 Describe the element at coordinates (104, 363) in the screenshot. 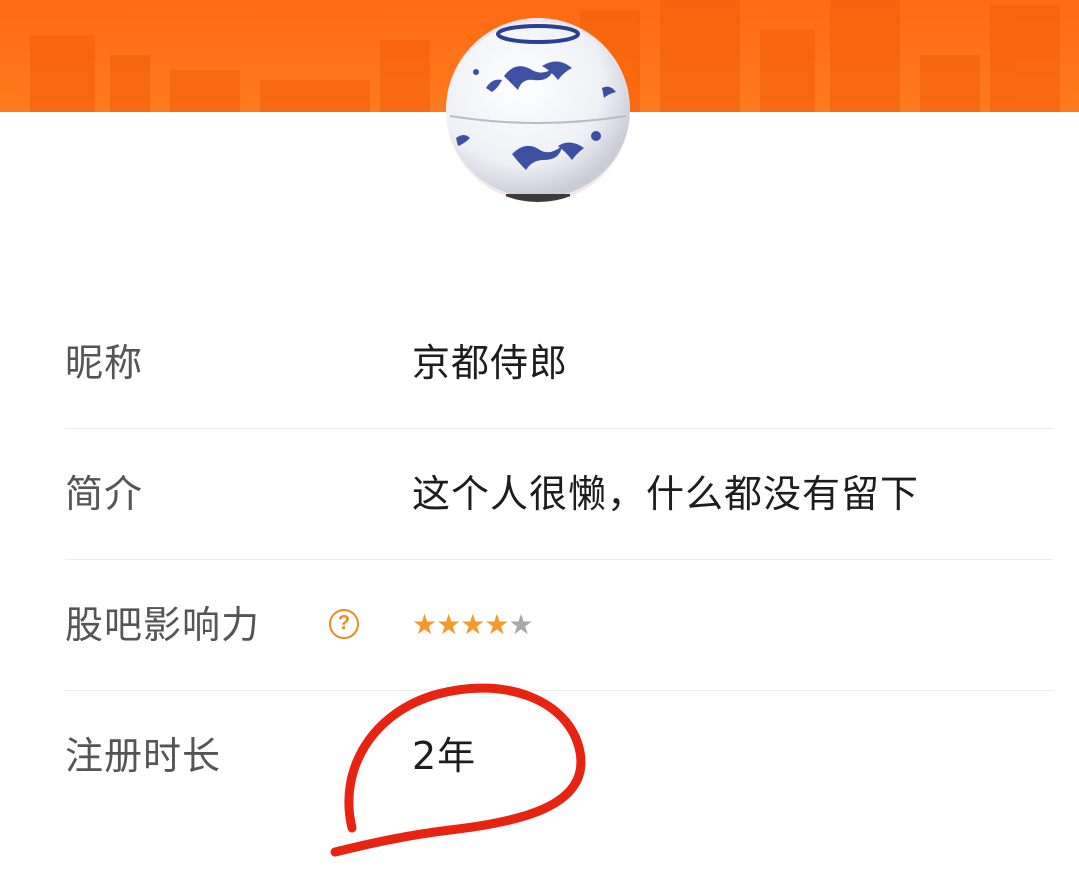

I see `nickname-label: 昵称` at that location.